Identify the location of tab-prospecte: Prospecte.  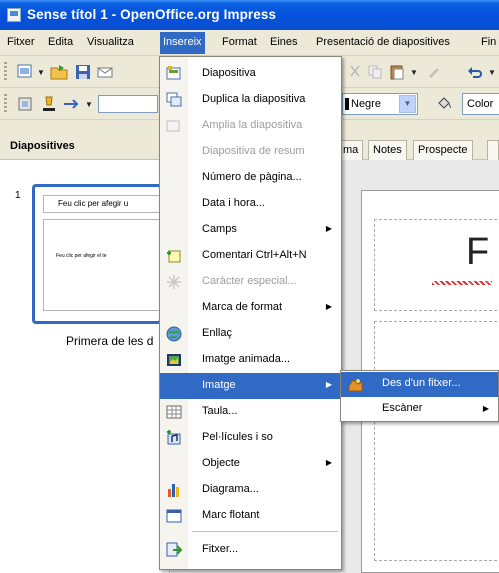
(443, 150).